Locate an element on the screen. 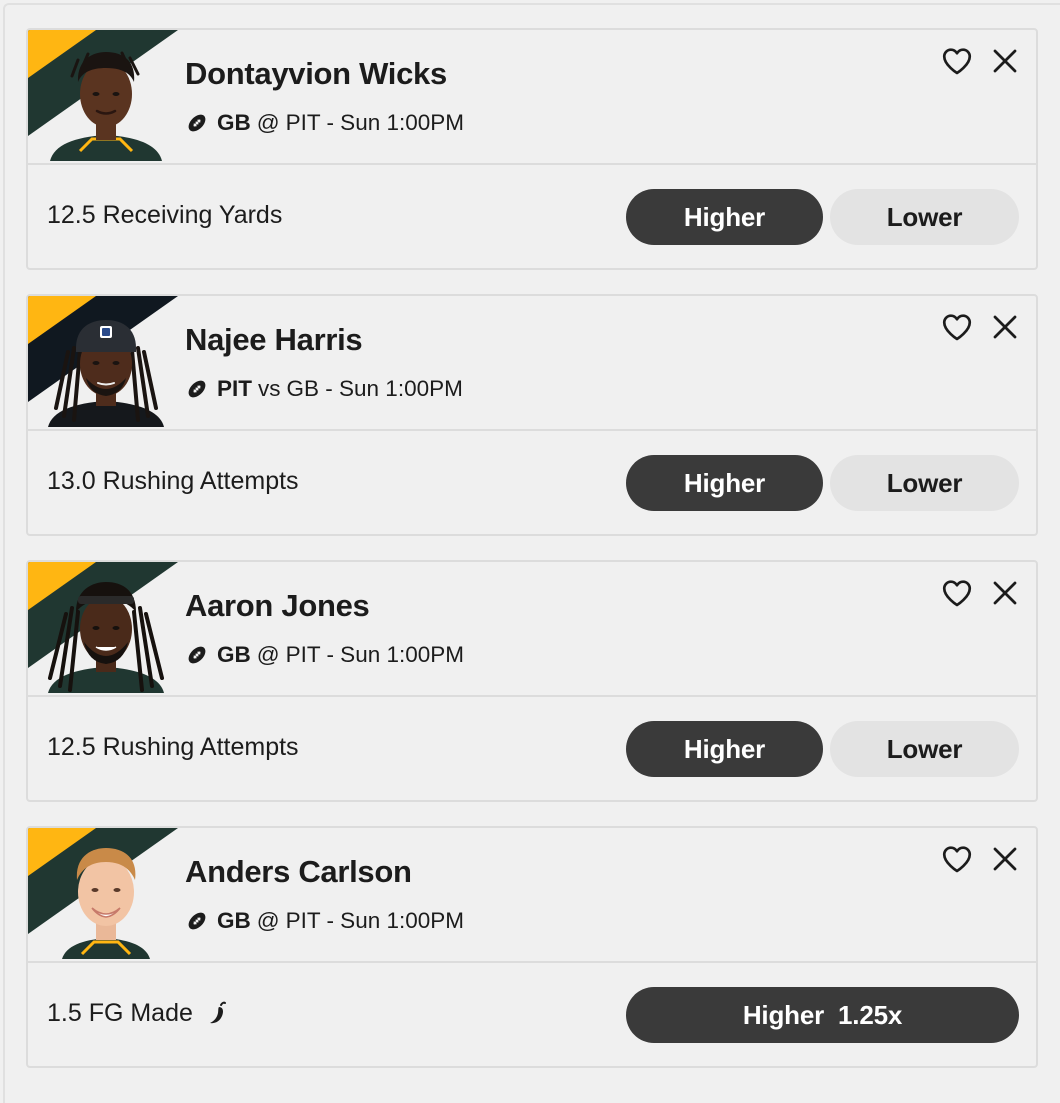 The width and height of the screenshot is (1060, 1103). stat-line: 13.0 Rushing Attempts is located at coordinates (173, 481).